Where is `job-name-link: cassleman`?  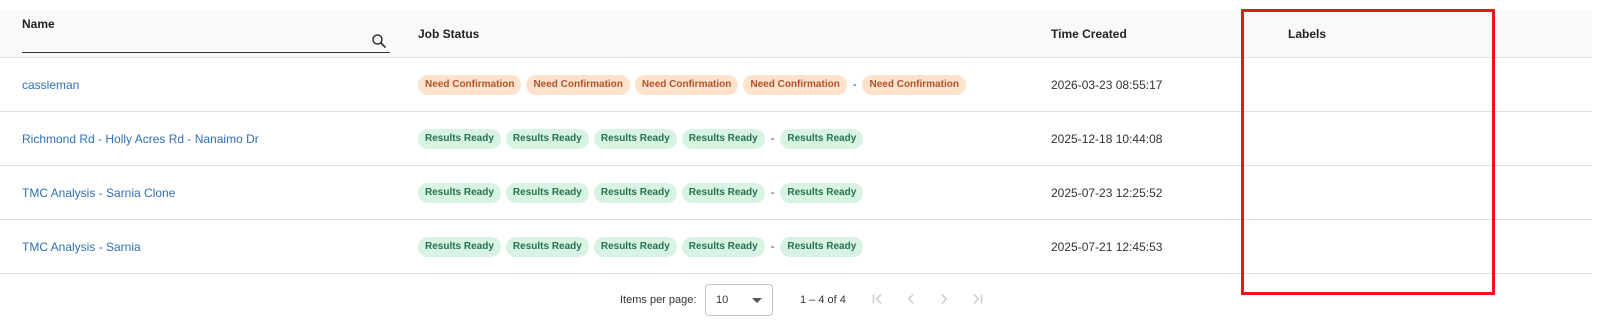
job-name-link: cassleman is located at coordinates (50, 85).